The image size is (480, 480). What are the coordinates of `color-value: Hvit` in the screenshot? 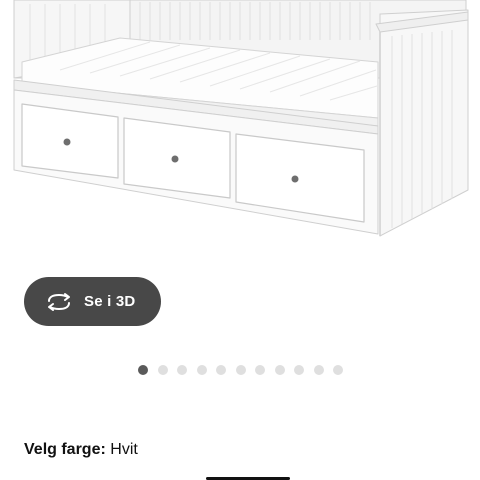 It's located at (124, 449).